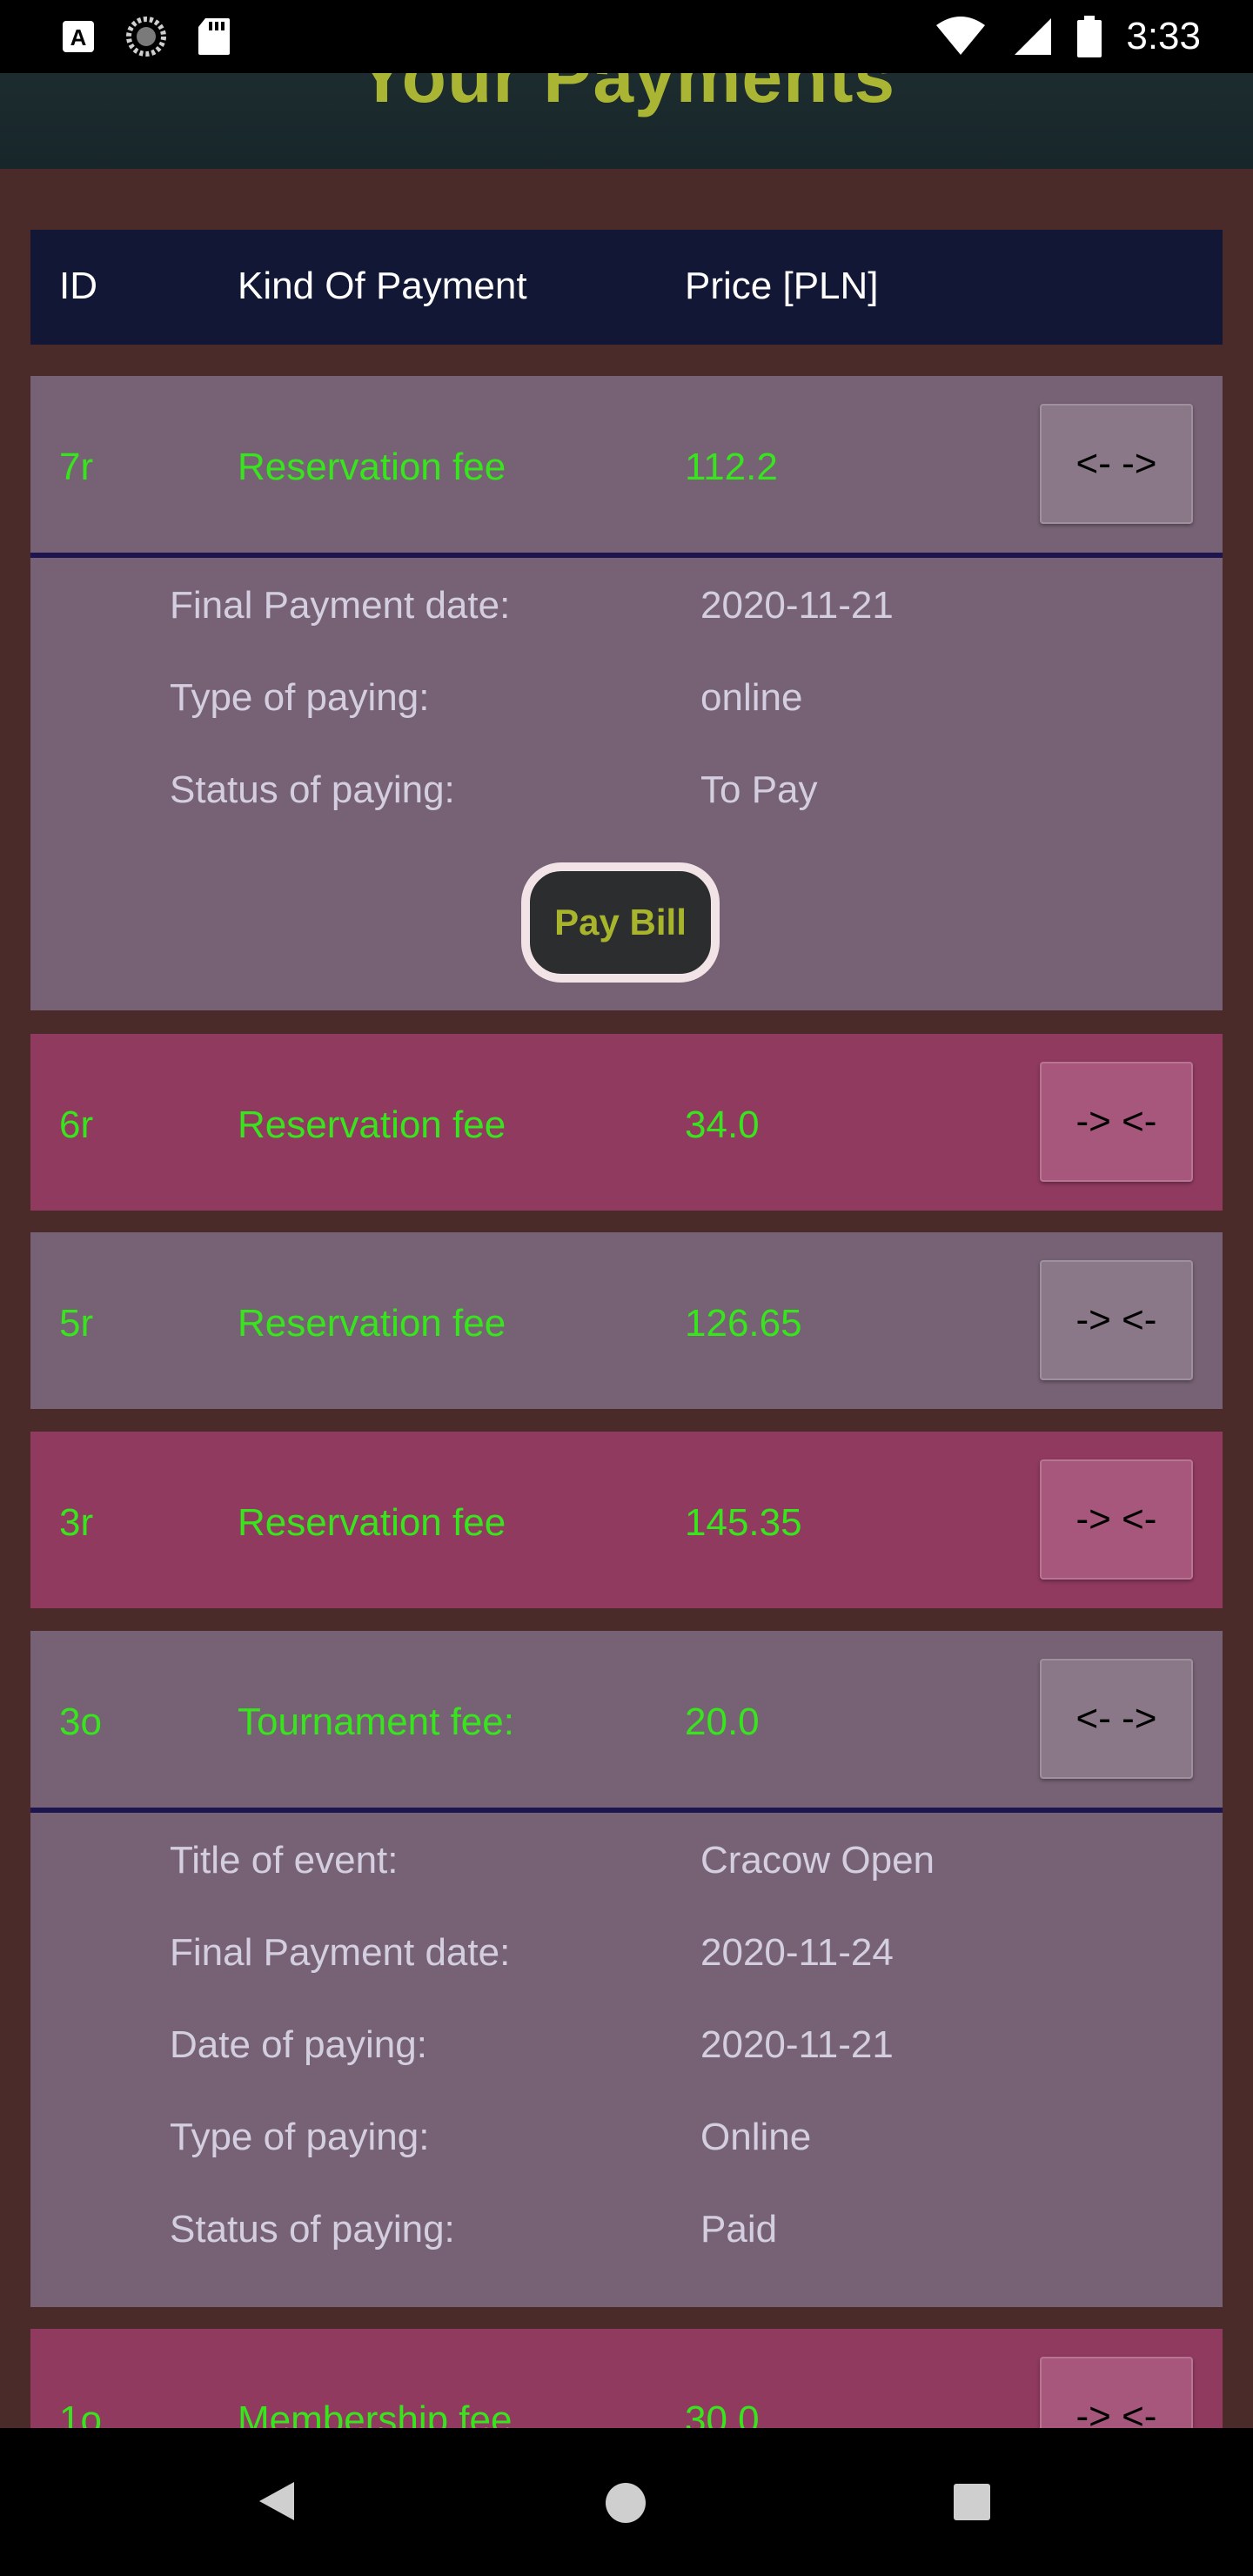  I want to click on payment-id: 3r, so click(76, 1522).